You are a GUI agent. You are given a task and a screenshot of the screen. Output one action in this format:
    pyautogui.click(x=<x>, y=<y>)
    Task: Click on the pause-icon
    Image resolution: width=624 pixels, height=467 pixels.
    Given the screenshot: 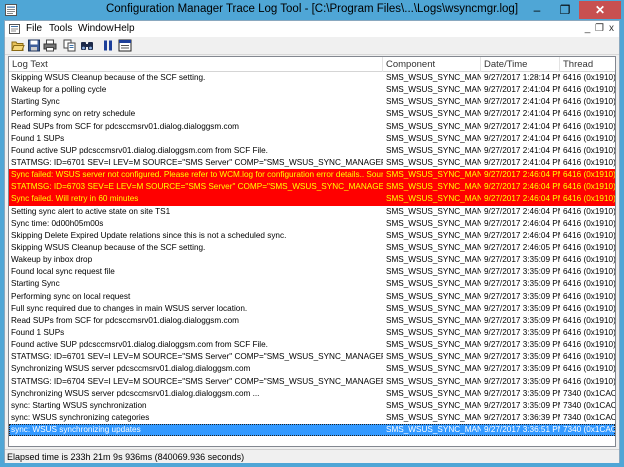 What is the action you would take?
    pyautogui.click(x=108, y=45)
    